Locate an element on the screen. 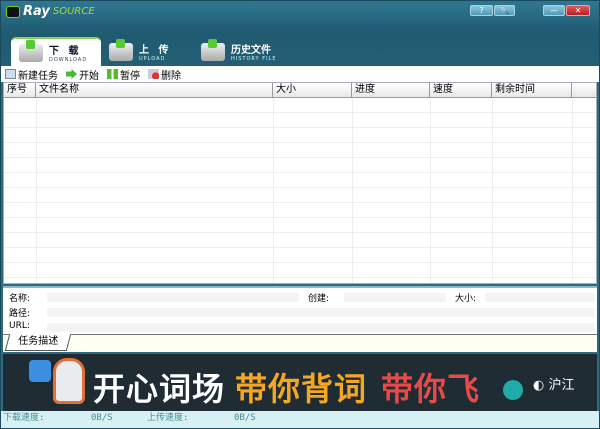 The width and height of the screenshot is (600, 429). tab-task-description: 任务描述 is located at coordinates (38, 342).